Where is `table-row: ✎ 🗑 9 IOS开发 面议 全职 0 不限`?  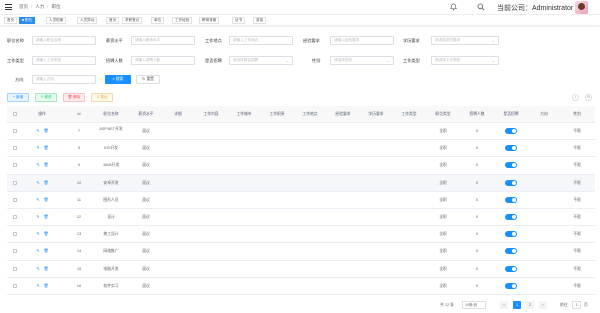
table-row: ✎ 🗑 9 IOS开发 面议 全职 0 不限 is located at coordinates (301, 149).